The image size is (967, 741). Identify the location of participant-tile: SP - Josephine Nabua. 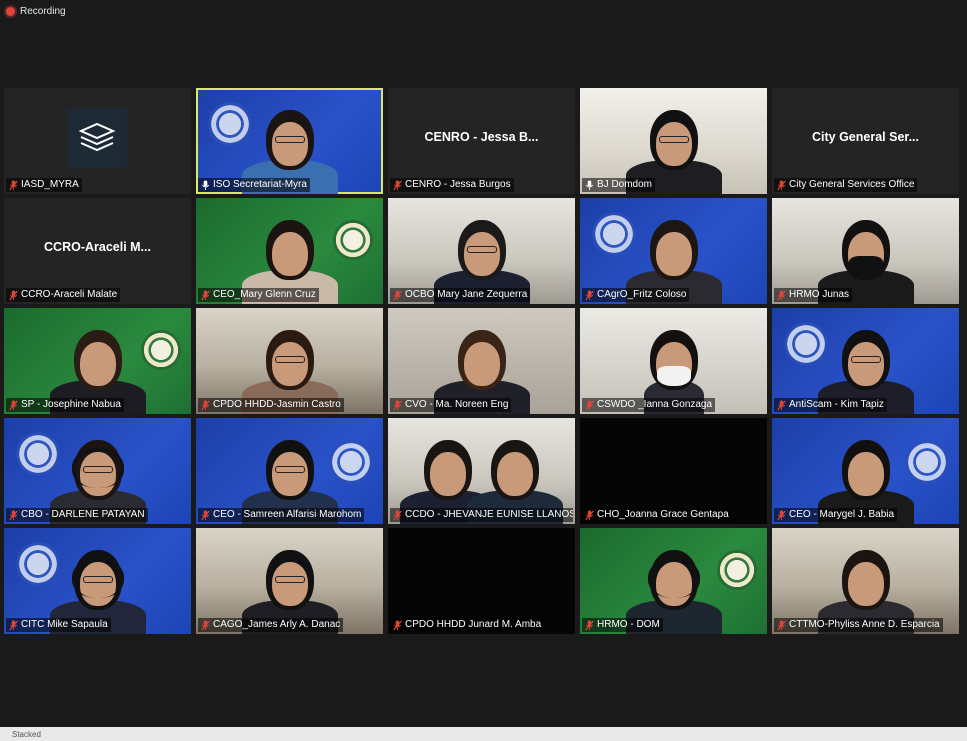
(97, 361).